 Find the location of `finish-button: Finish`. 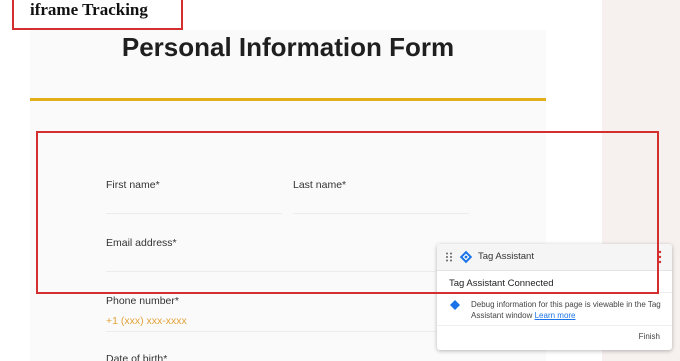

finish-button: Finish is located at coordinates (649, 336).